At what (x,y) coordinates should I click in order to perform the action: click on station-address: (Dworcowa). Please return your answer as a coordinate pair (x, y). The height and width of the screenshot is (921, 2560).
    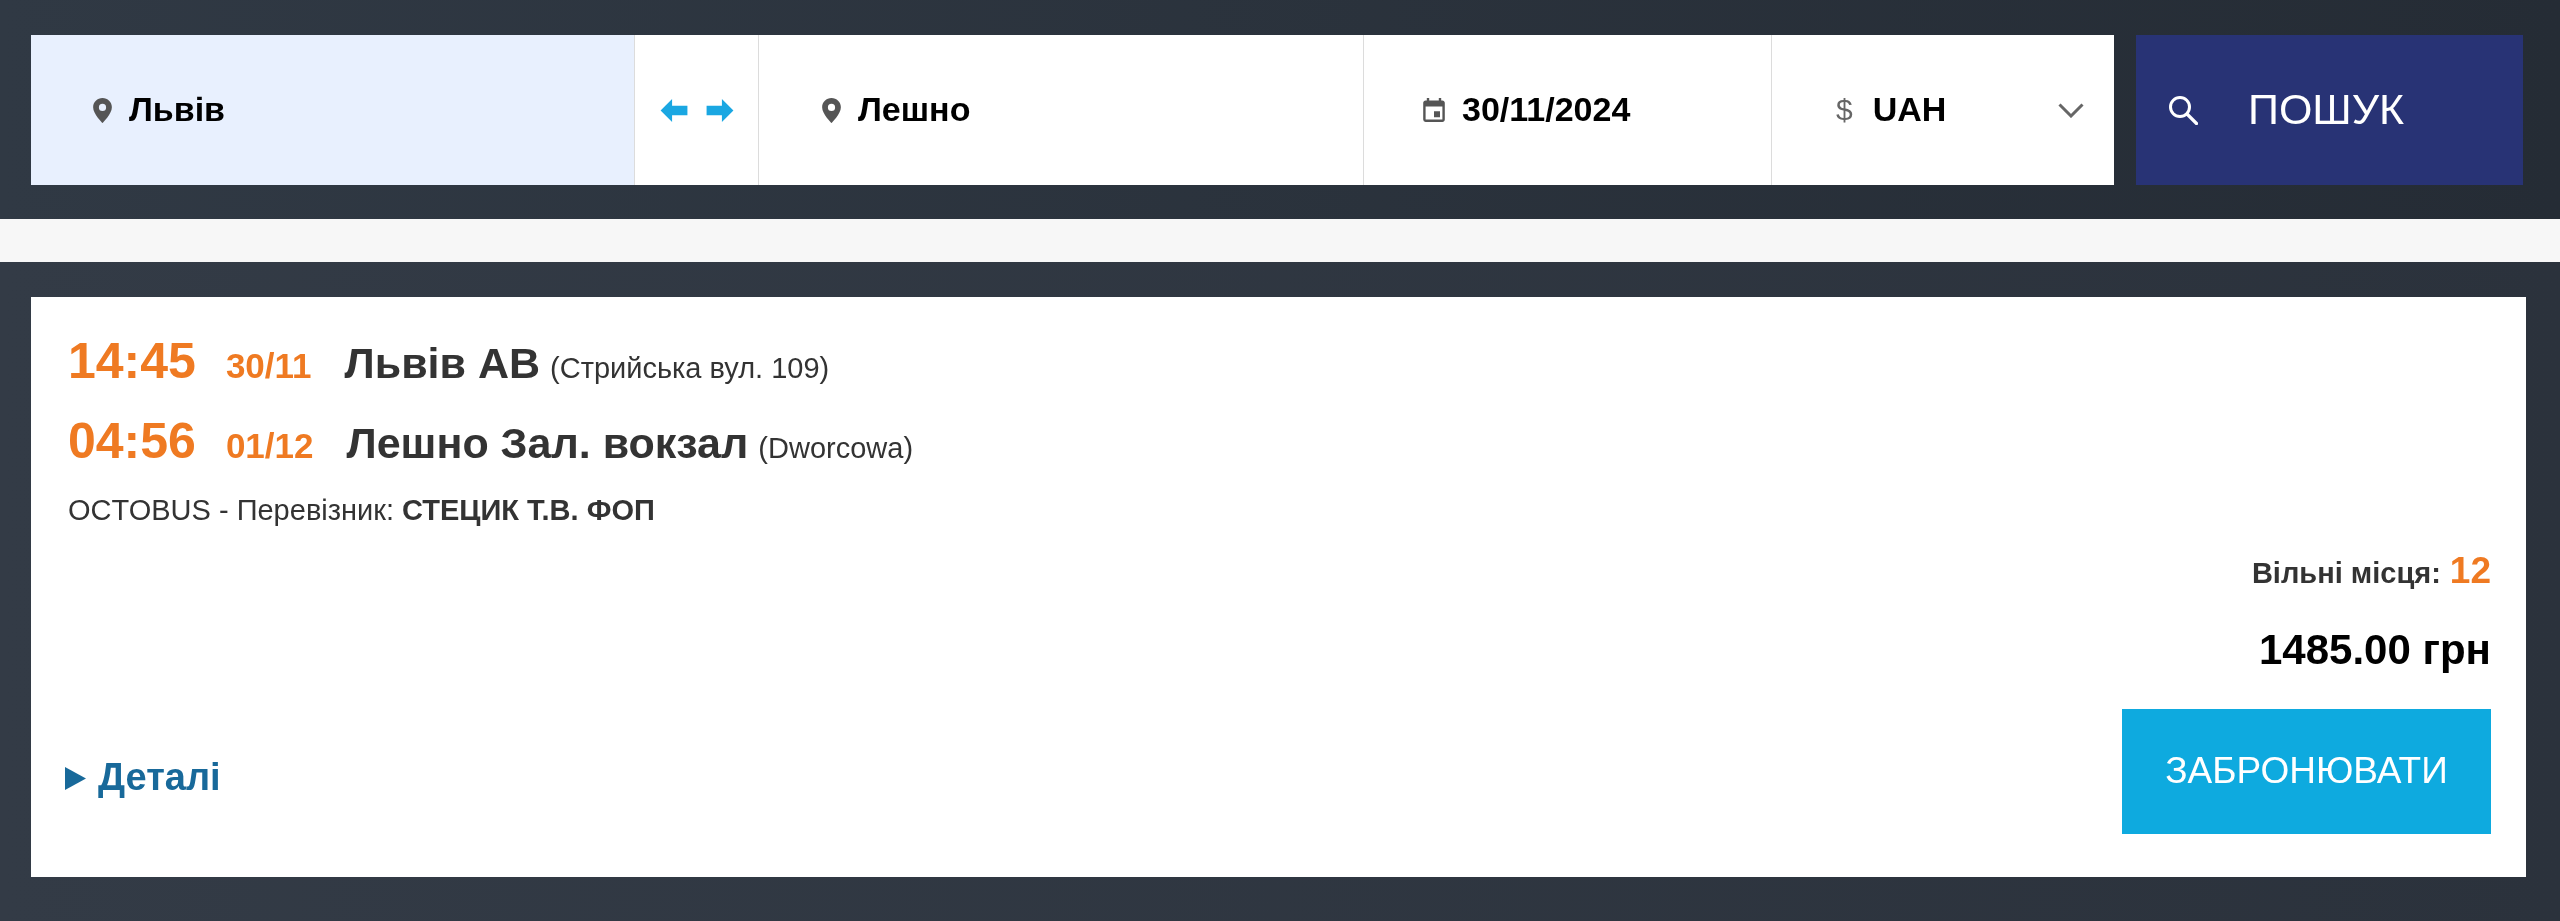
    Looking at the image, I should click on (836, 448).